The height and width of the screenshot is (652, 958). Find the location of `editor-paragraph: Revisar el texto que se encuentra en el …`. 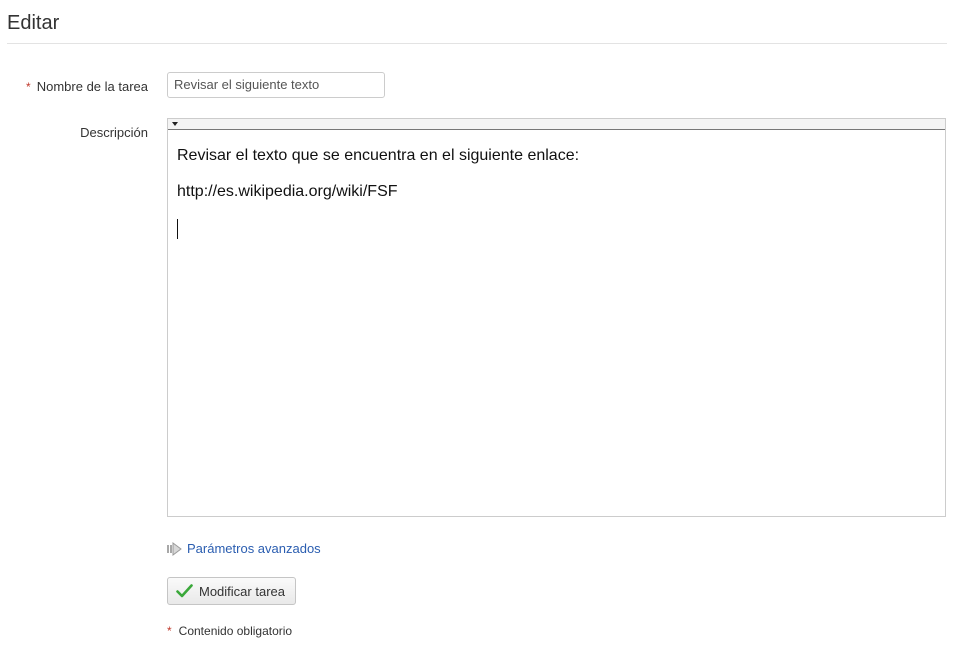

editor-paragraph: Revisar el texto que se encuentra en el … is located at coordinates (378, 155).